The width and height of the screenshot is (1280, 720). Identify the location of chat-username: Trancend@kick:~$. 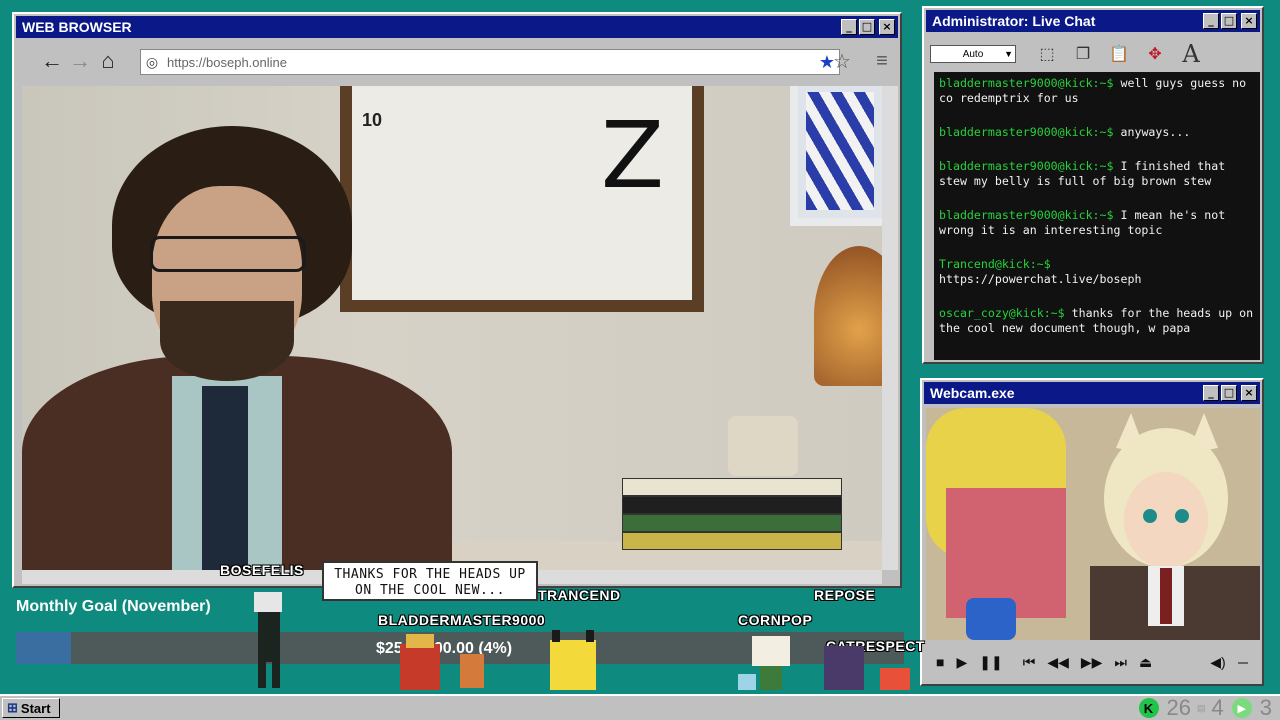
(995, 264).